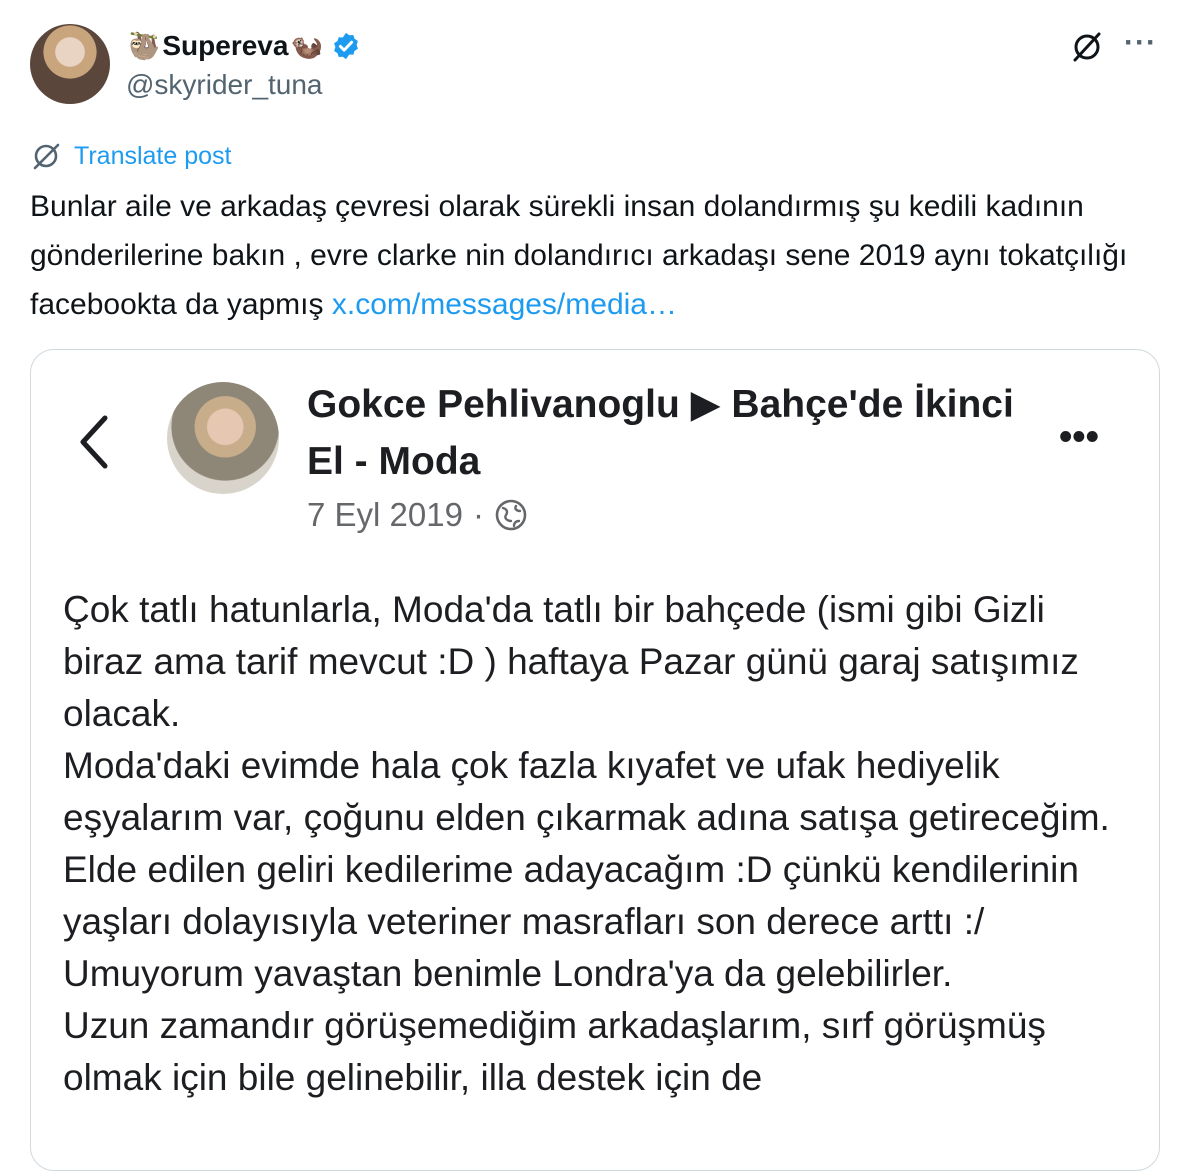  Describe the element at coordinates (306, 45) in the screenshot. I see `otter-emoji: 🦦` at that location.